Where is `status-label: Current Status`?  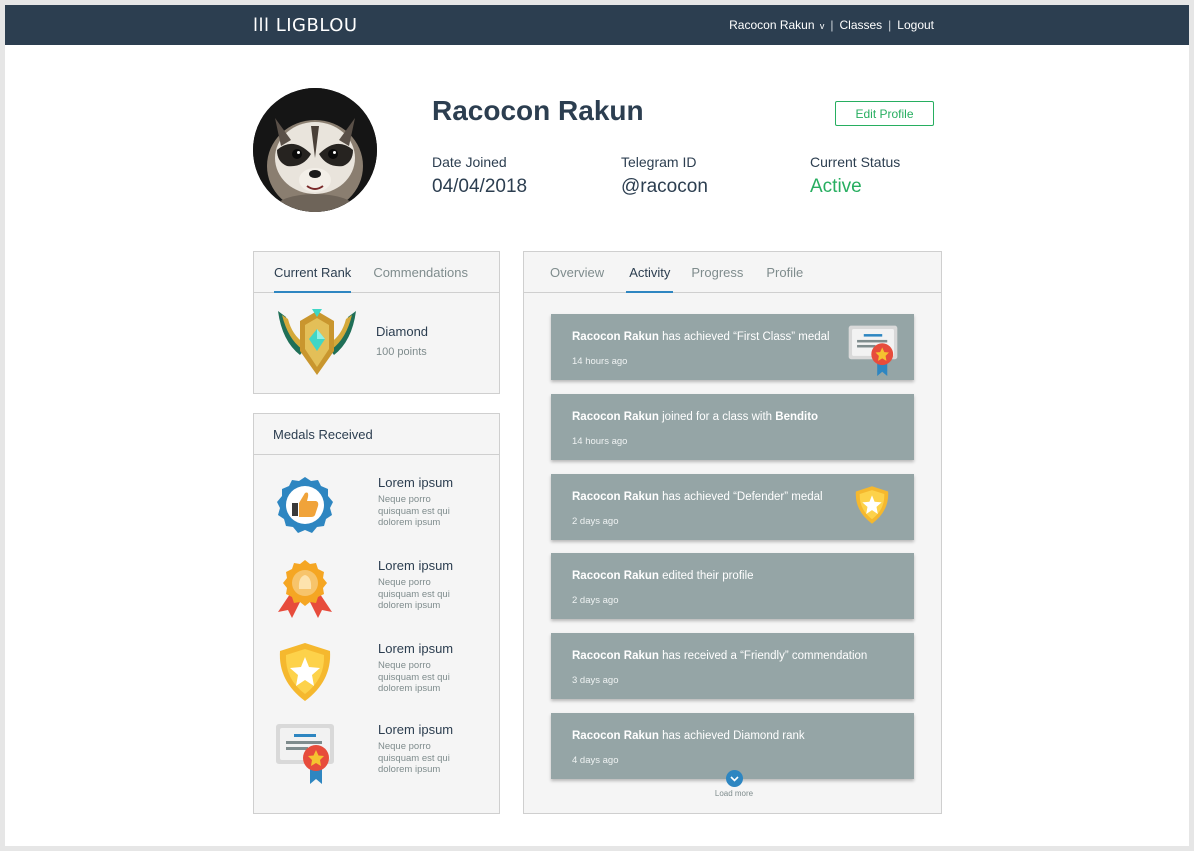 status-label: Current Status is located at coordinates (855, 162).